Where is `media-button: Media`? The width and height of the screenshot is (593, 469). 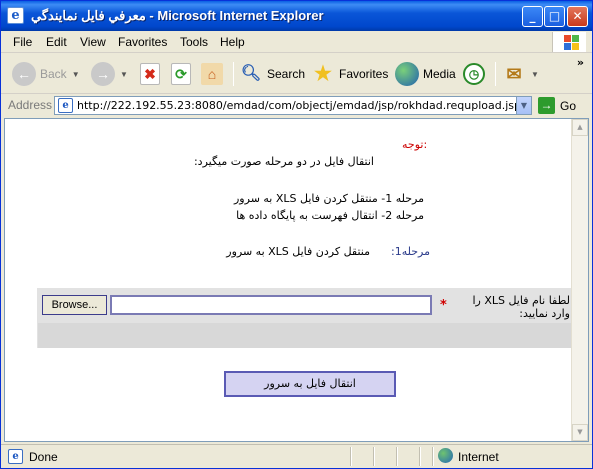
media-button: Media is located at coordinates (425, 74).